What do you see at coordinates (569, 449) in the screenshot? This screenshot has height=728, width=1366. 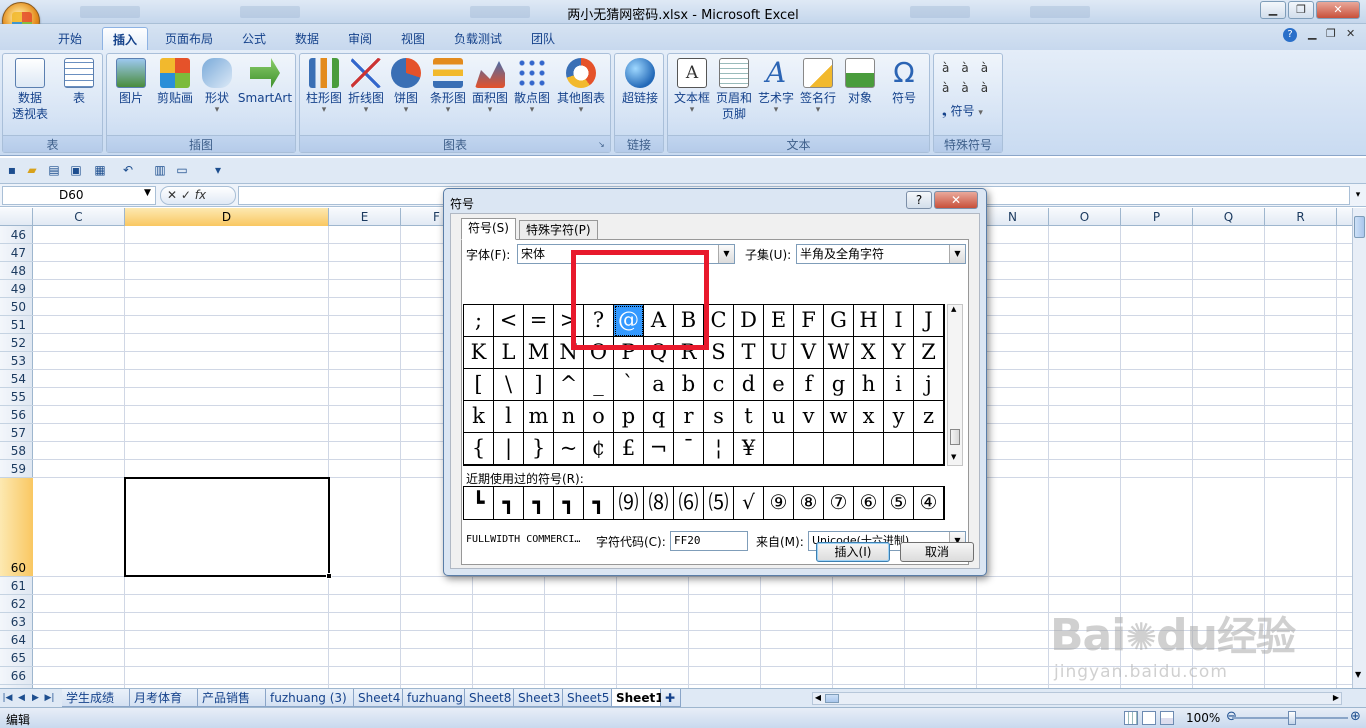 I see `symbol-cell: ~` at bounding box center [569, 449].